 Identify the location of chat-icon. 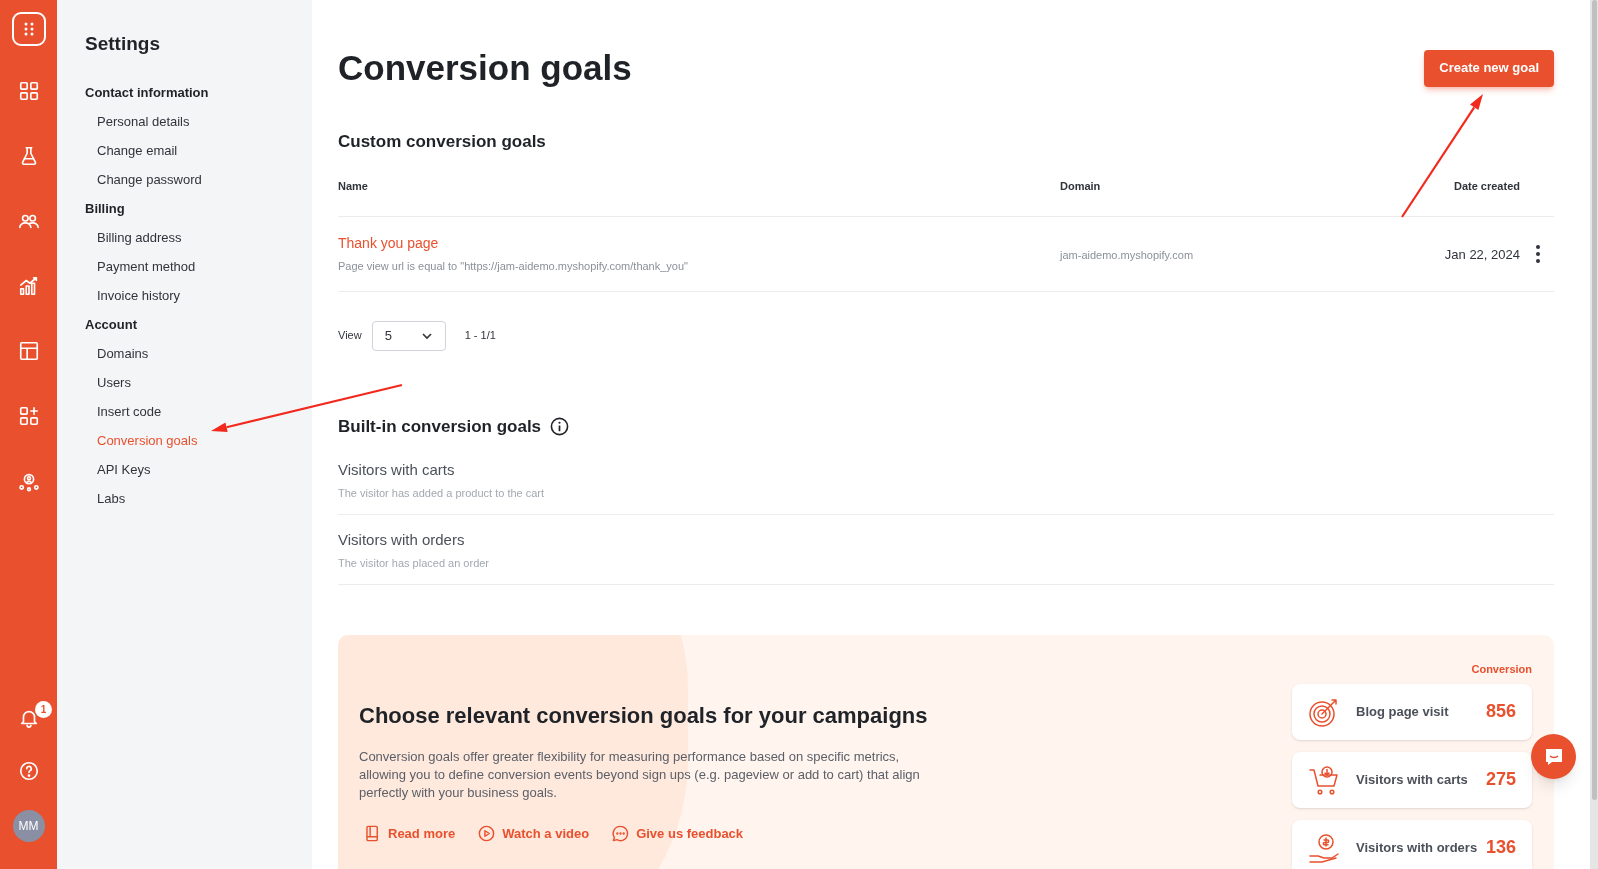
(621, 834).